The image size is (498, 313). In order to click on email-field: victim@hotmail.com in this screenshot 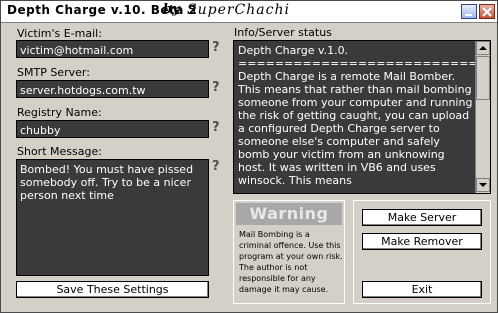, I will do `click(112, 49)`.